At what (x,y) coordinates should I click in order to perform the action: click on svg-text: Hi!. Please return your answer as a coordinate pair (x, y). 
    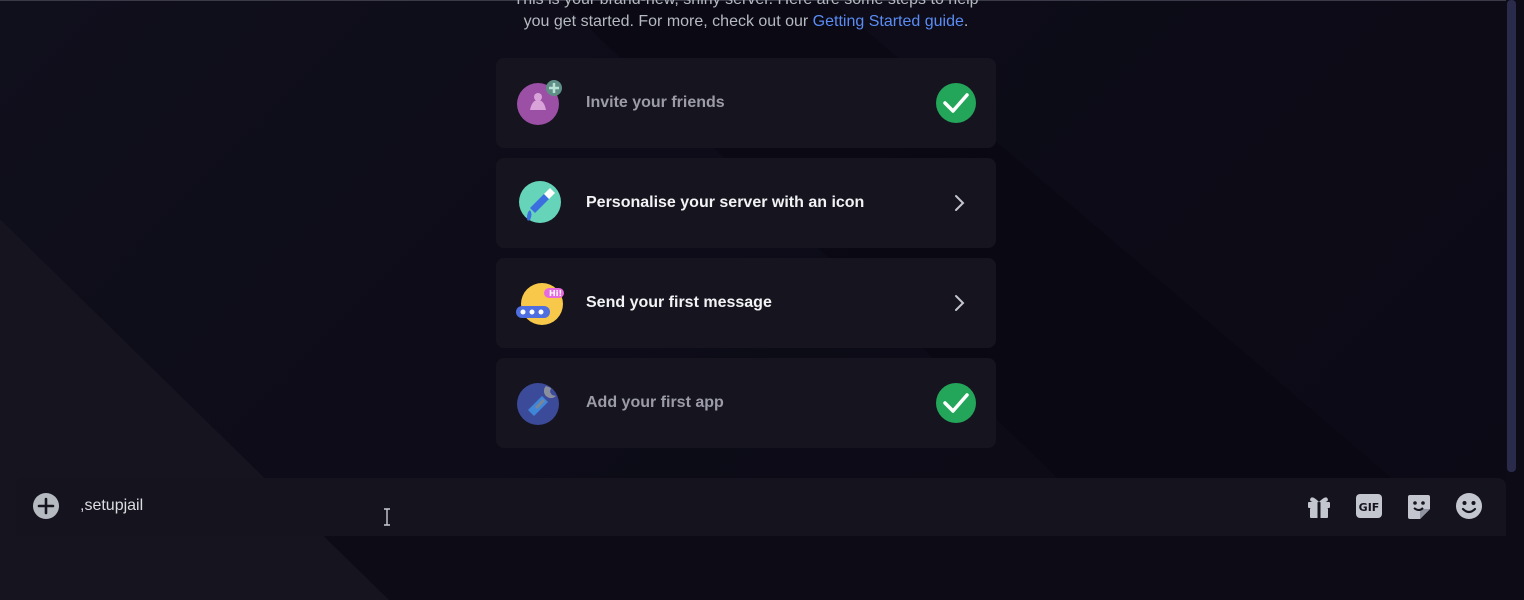
    Looking at the image, I should click on (555, 293).